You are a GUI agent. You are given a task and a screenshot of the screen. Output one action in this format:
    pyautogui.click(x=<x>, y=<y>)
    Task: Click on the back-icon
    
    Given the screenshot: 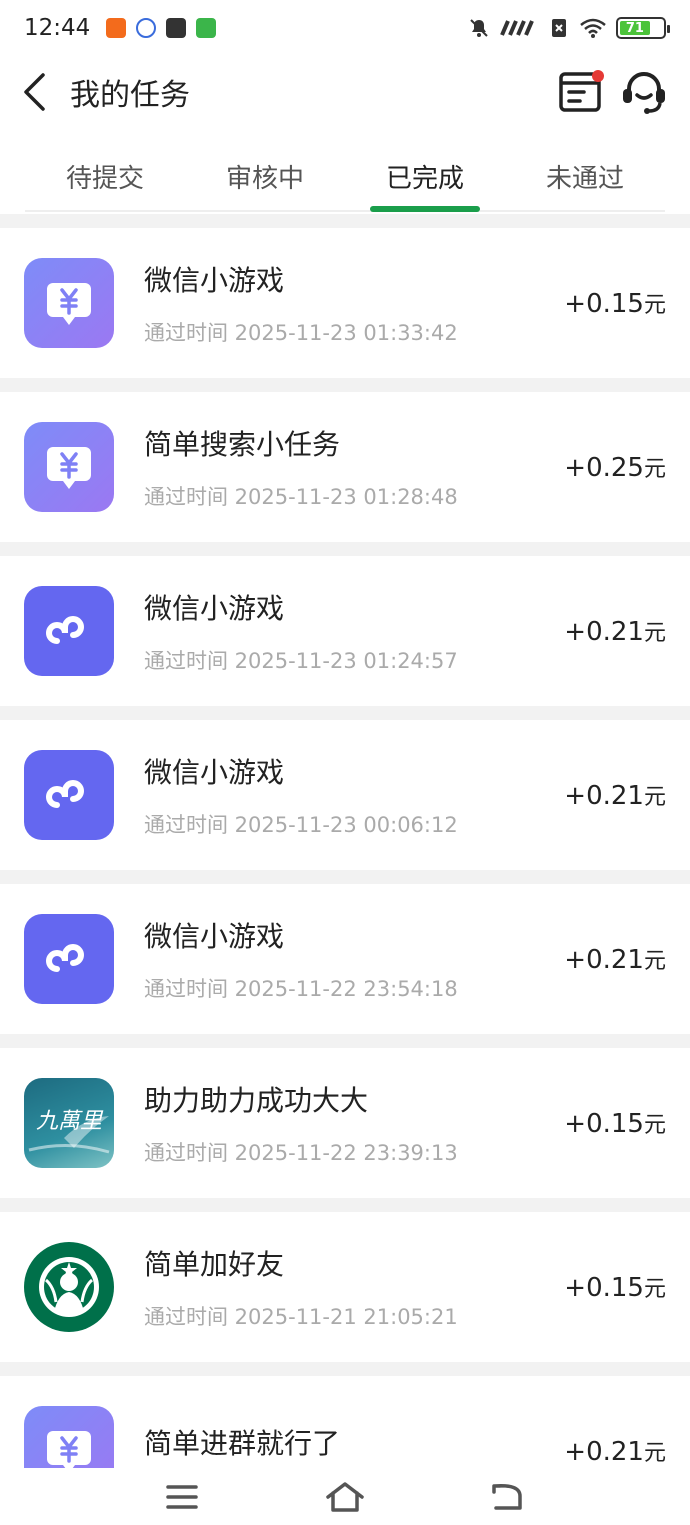 What is the action you would take?
    pyautogui.click(x=507, y=1496)
    